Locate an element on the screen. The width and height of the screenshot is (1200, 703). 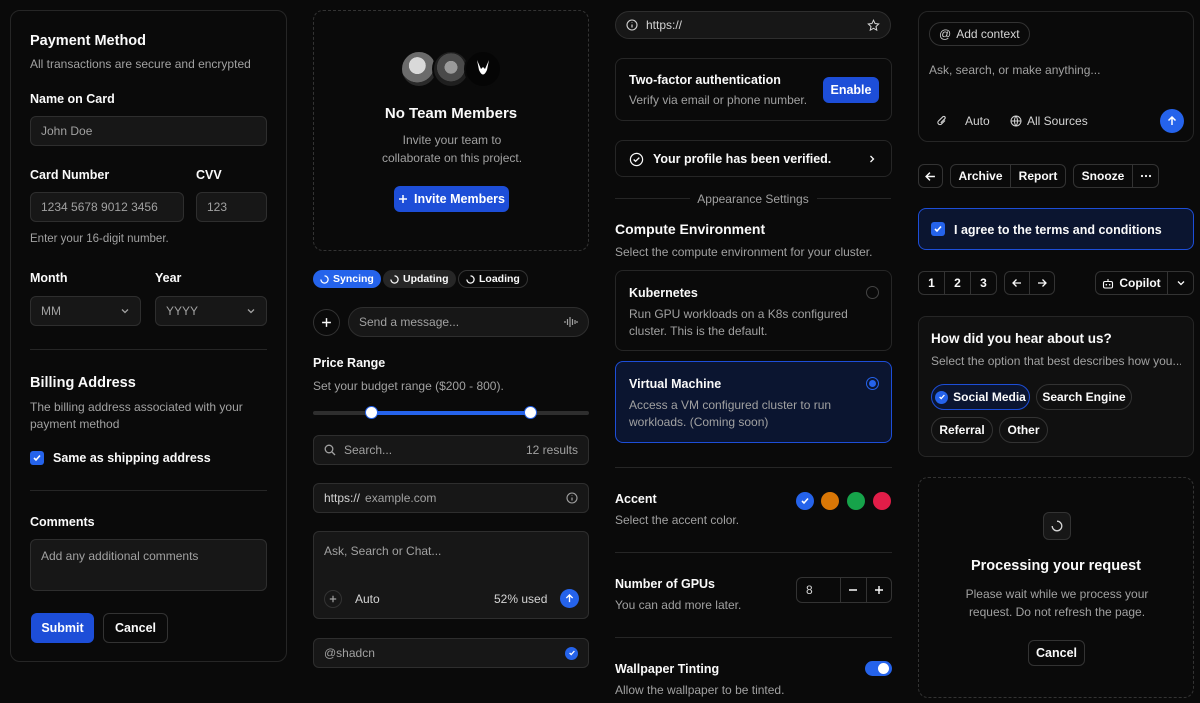
more-options-button is located at coordinates (1145, 176).